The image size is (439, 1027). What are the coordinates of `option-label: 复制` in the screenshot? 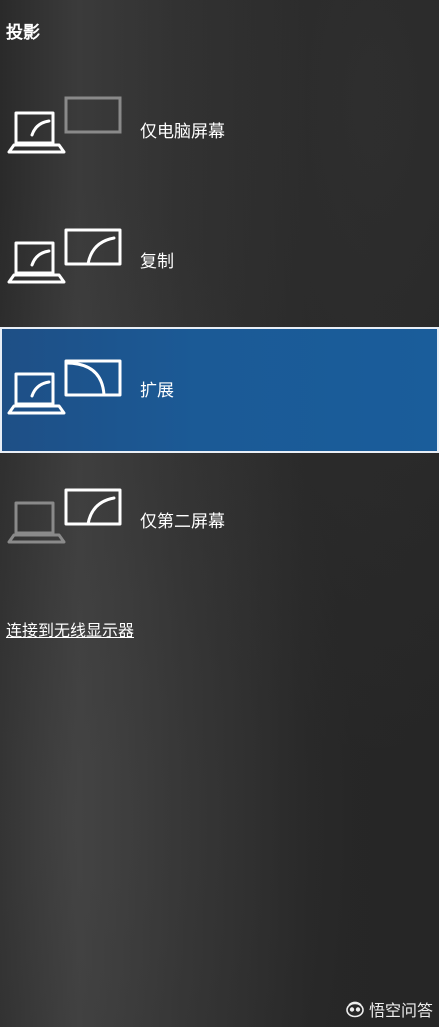 It's located at (157, 262).